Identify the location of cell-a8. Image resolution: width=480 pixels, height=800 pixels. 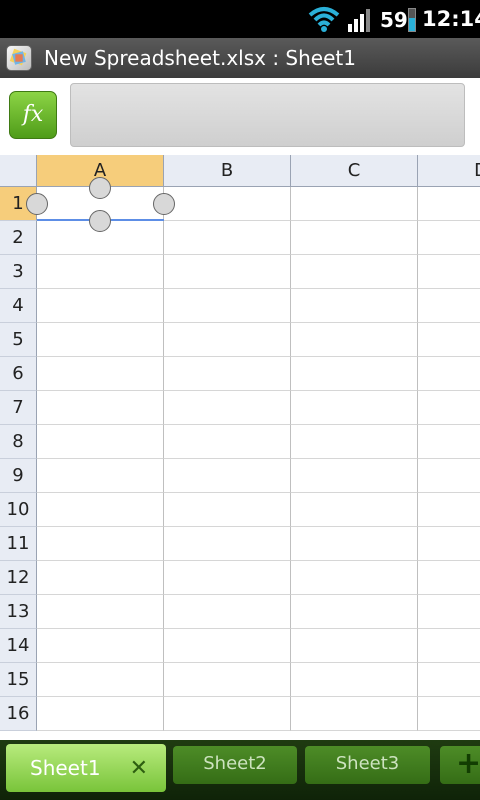
(100, 442).